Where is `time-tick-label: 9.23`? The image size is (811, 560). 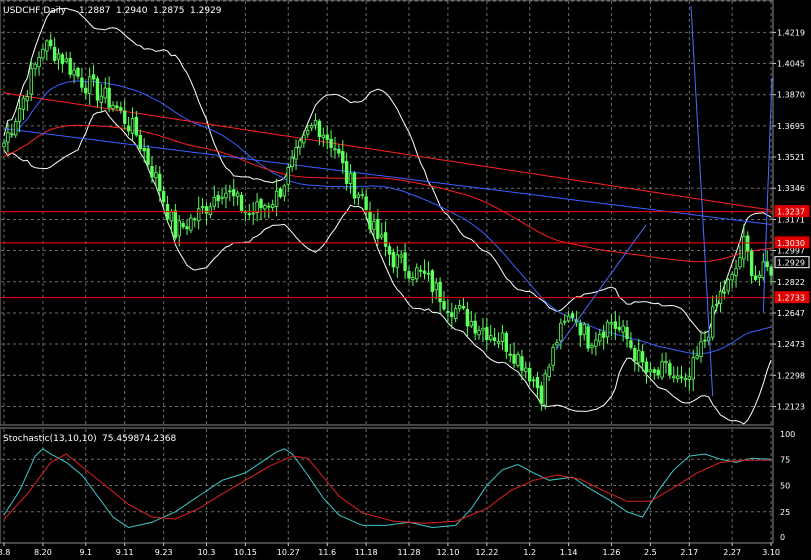 time-tick-label: 9.23 is located at coordinates (164, 552).